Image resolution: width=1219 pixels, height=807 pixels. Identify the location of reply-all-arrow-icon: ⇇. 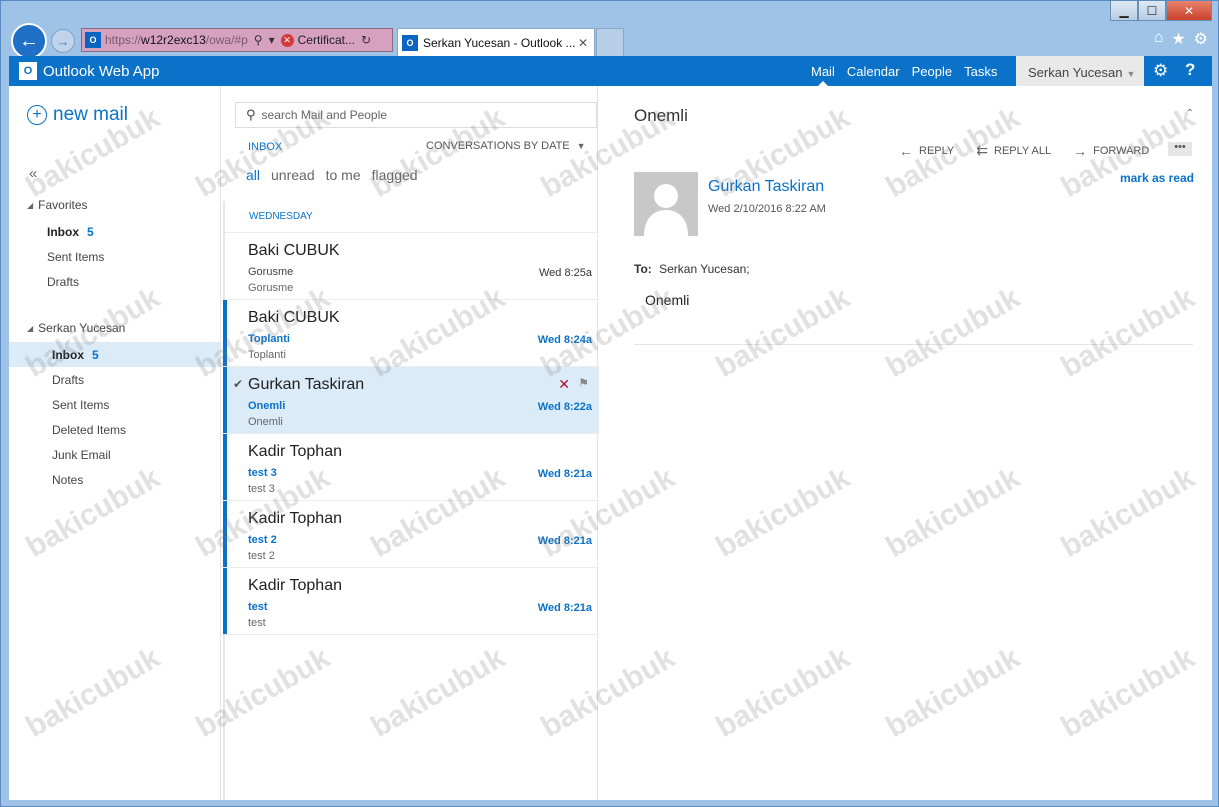
(982, 150).